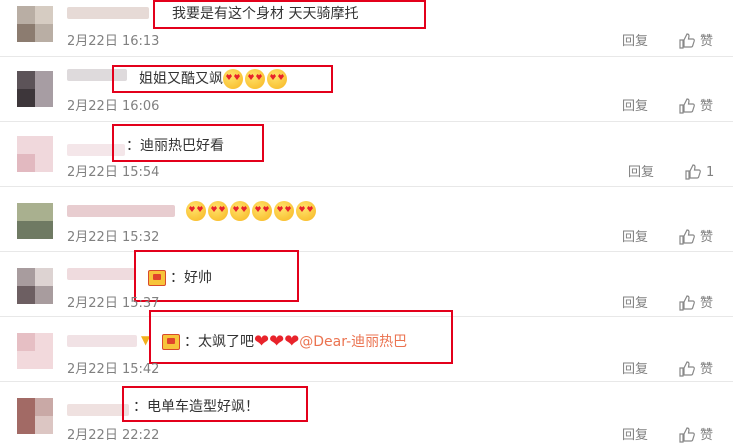 Image resolution: width=733 pixels, height=448 pixels. Describe the element at coordinates (366, 283) in the screenshot. I see `comment-row: ：好帅 2月22日 15:37 回复 赞` at that location.